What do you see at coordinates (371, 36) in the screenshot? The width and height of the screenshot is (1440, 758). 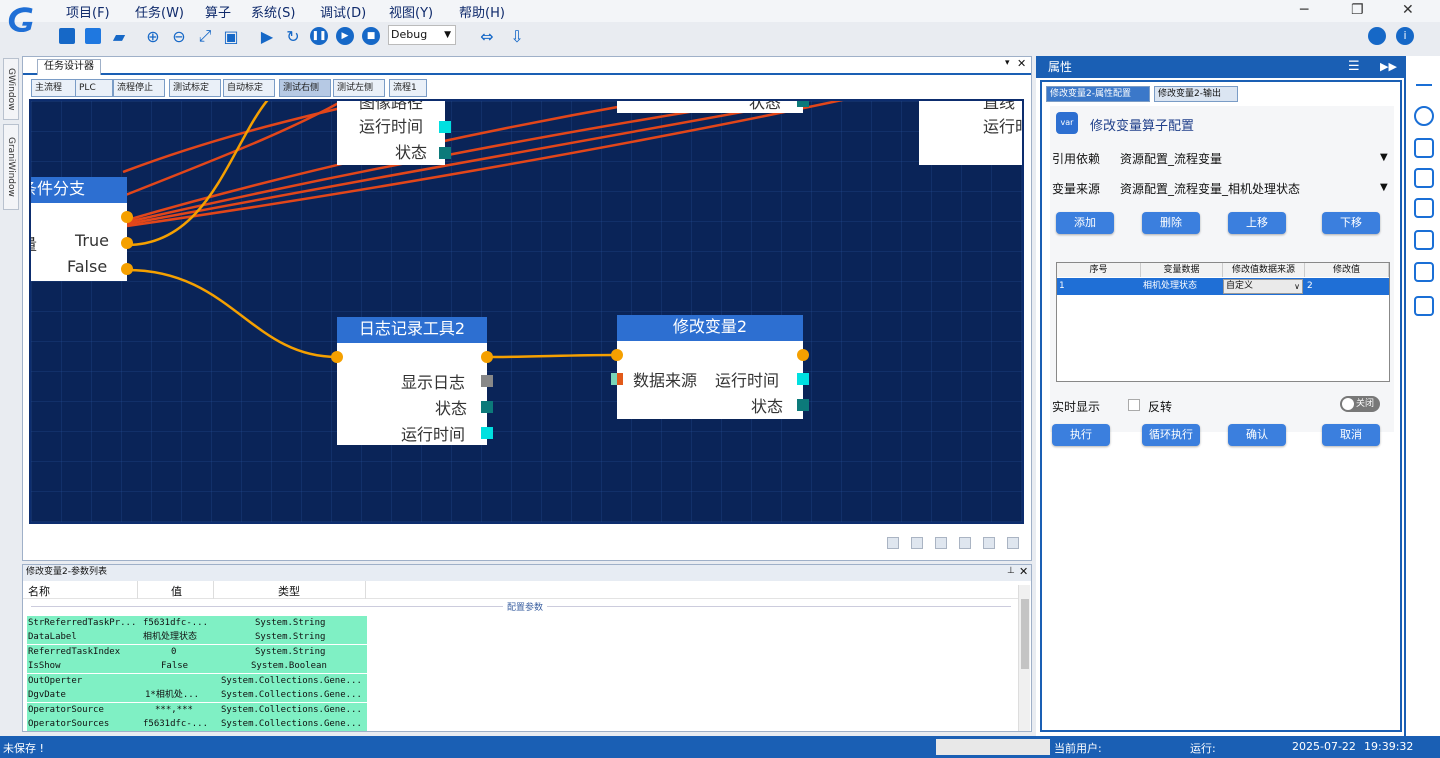 I see `stop-icon: ■` at bounding box center [371, 36].